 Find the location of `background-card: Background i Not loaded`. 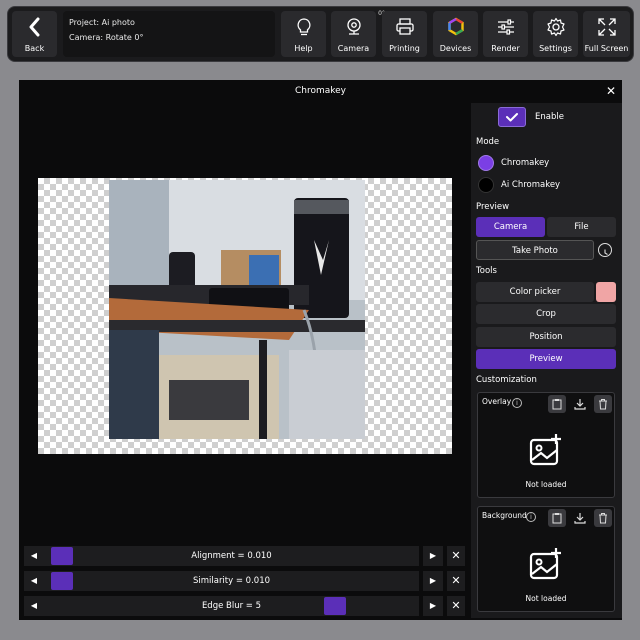

background-card: Background i Not loaded is located at coordinates (546, 559).